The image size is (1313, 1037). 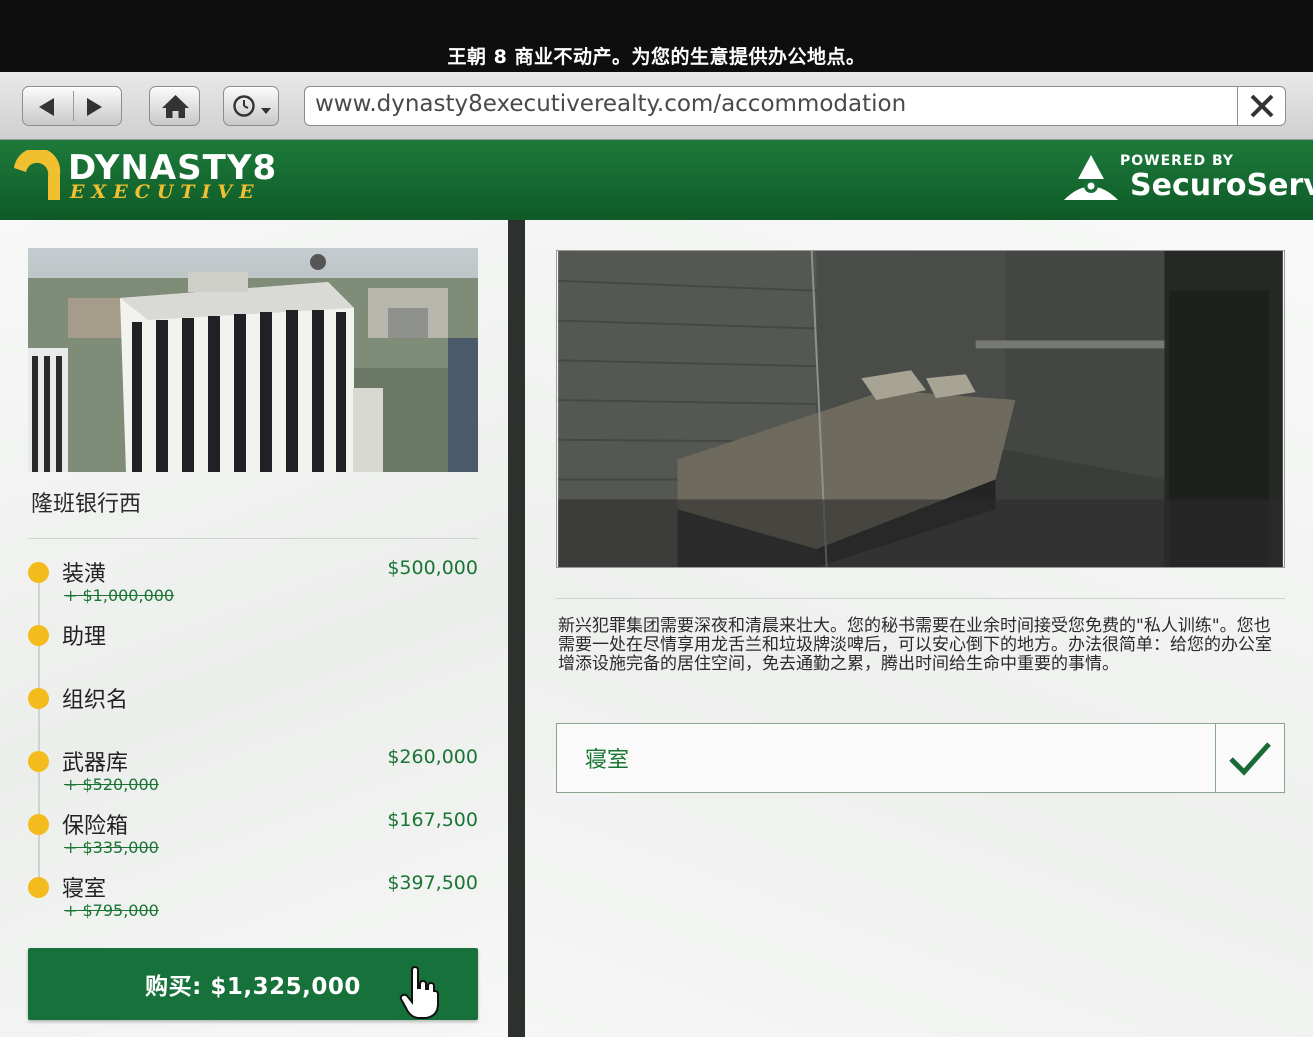 What do you see at coordinates (432, 820) in the screenshot?
I see `item-price: $167,500` at bounding box center [432, 820].